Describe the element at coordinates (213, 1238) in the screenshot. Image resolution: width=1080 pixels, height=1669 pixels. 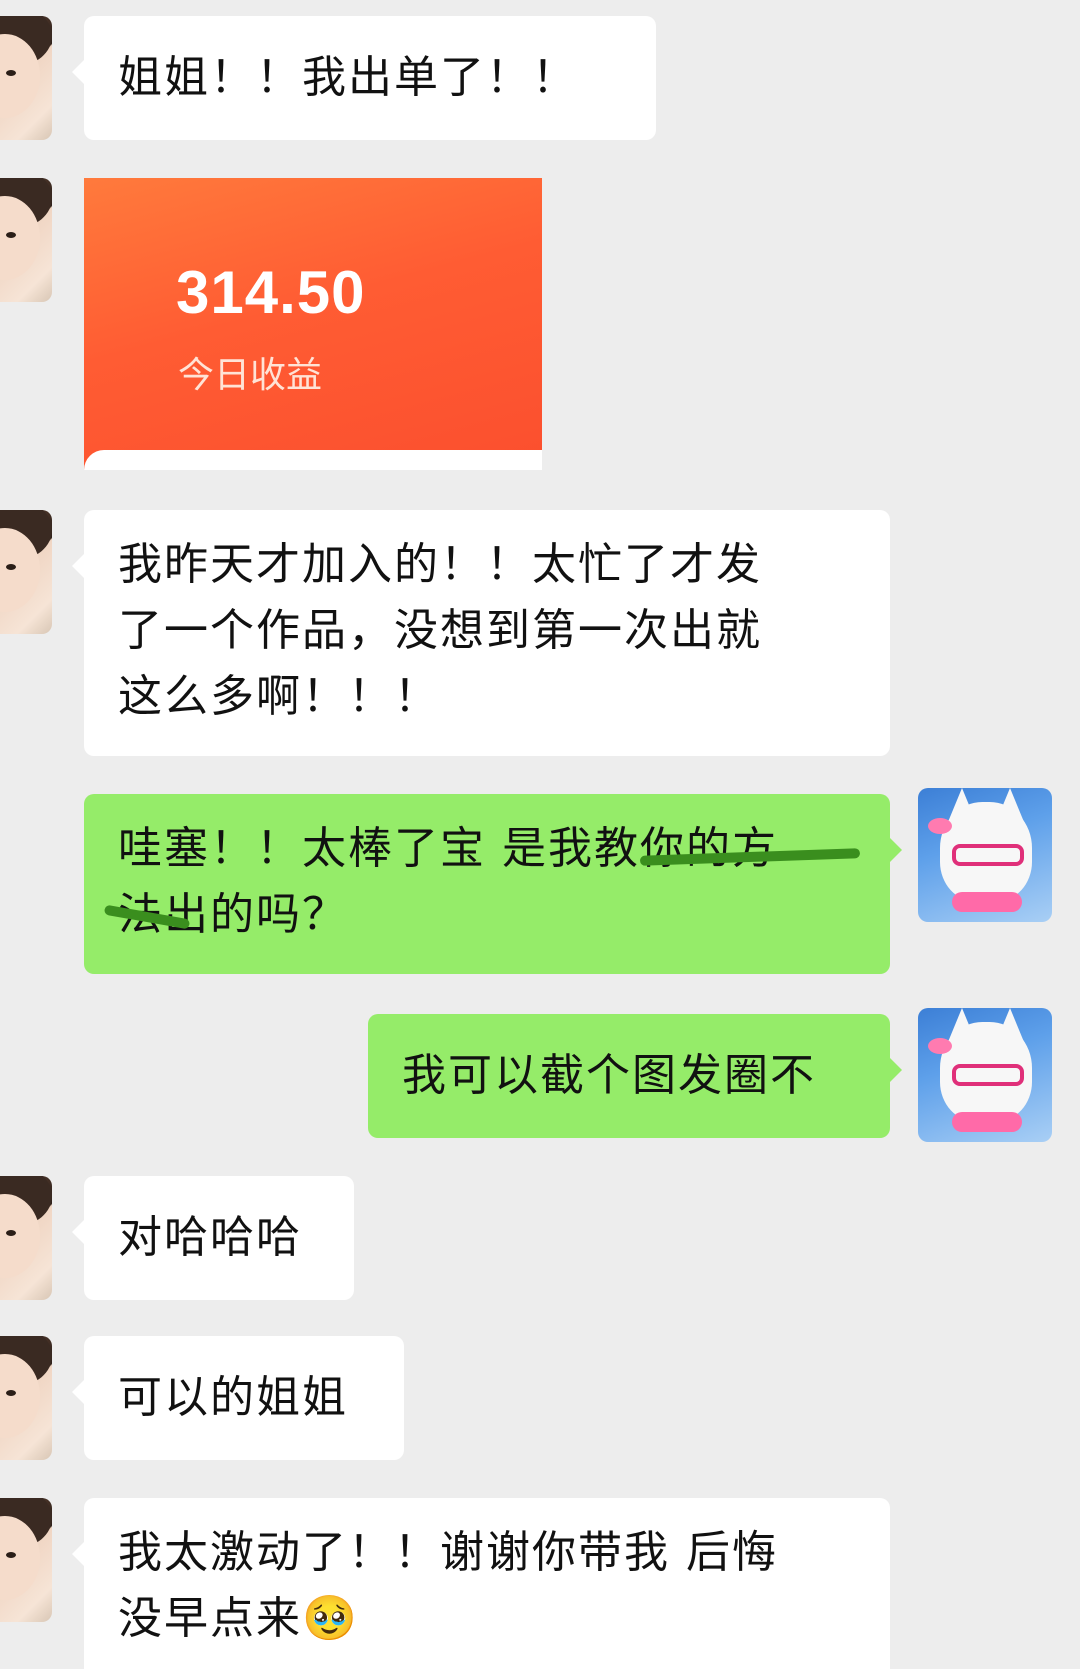
I see `message-bubble-incoming: 对哈哈哈` at that location.